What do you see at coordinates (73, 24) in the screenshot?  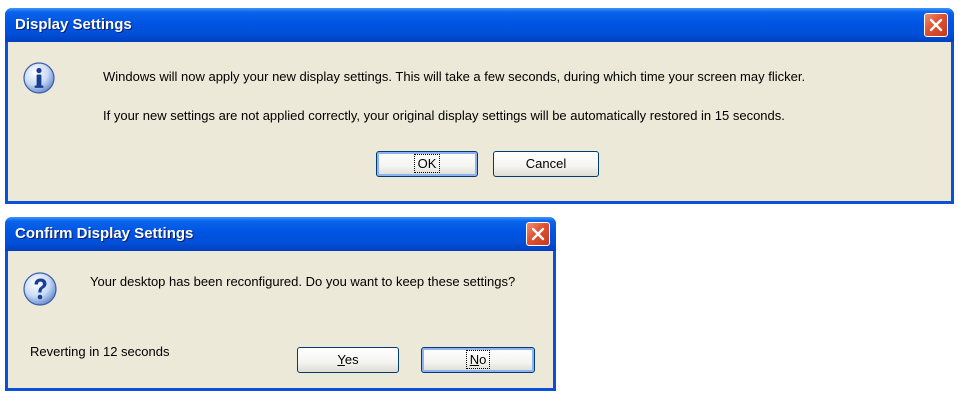 I see `dialog-title: Display Settings` at bounding box center [73, 24].